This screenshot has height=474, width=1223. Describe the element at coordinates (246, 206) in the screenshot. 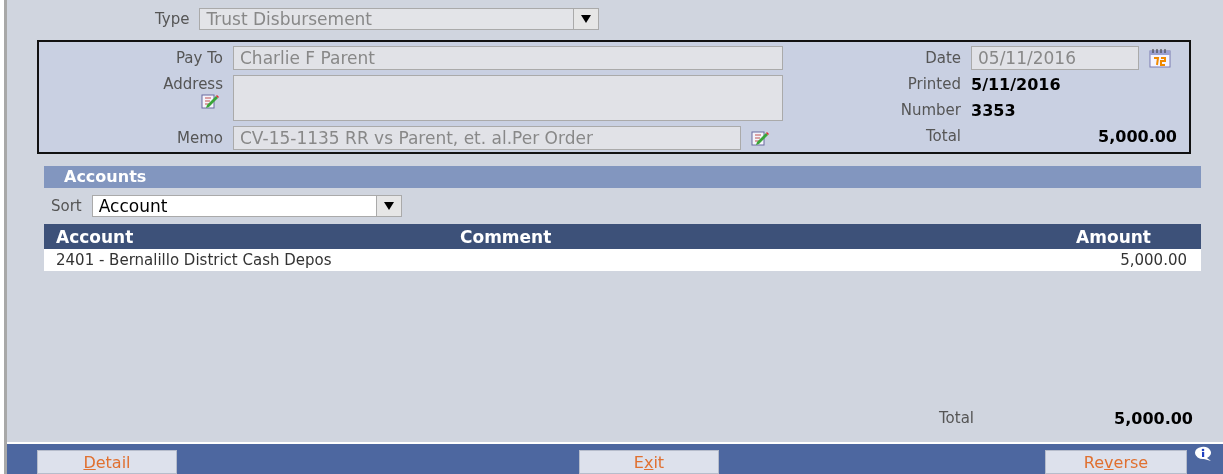

I see `sort-dropdown: Account` at that location.